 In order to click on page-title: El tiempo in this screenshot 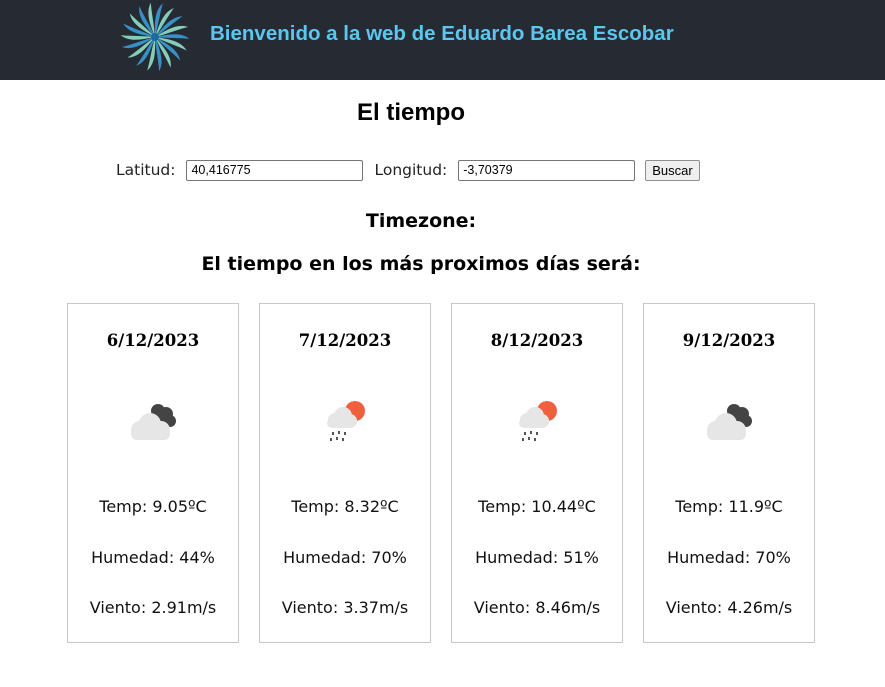, I will do `click(410, 112)`.